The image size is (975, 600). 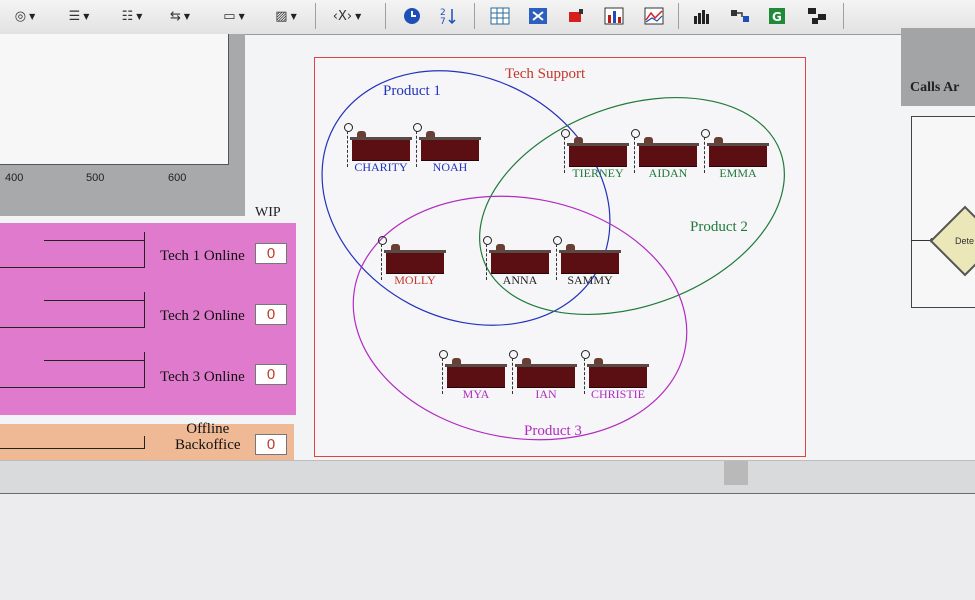 I want to click on horizontal-scrollbar, so click(x=487, y=477).